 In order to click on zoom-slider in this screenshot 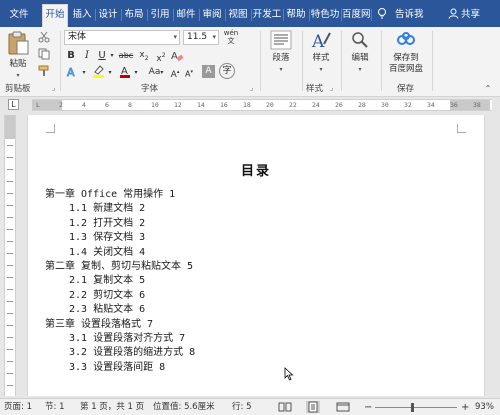, I will do `click(416, 407)`.